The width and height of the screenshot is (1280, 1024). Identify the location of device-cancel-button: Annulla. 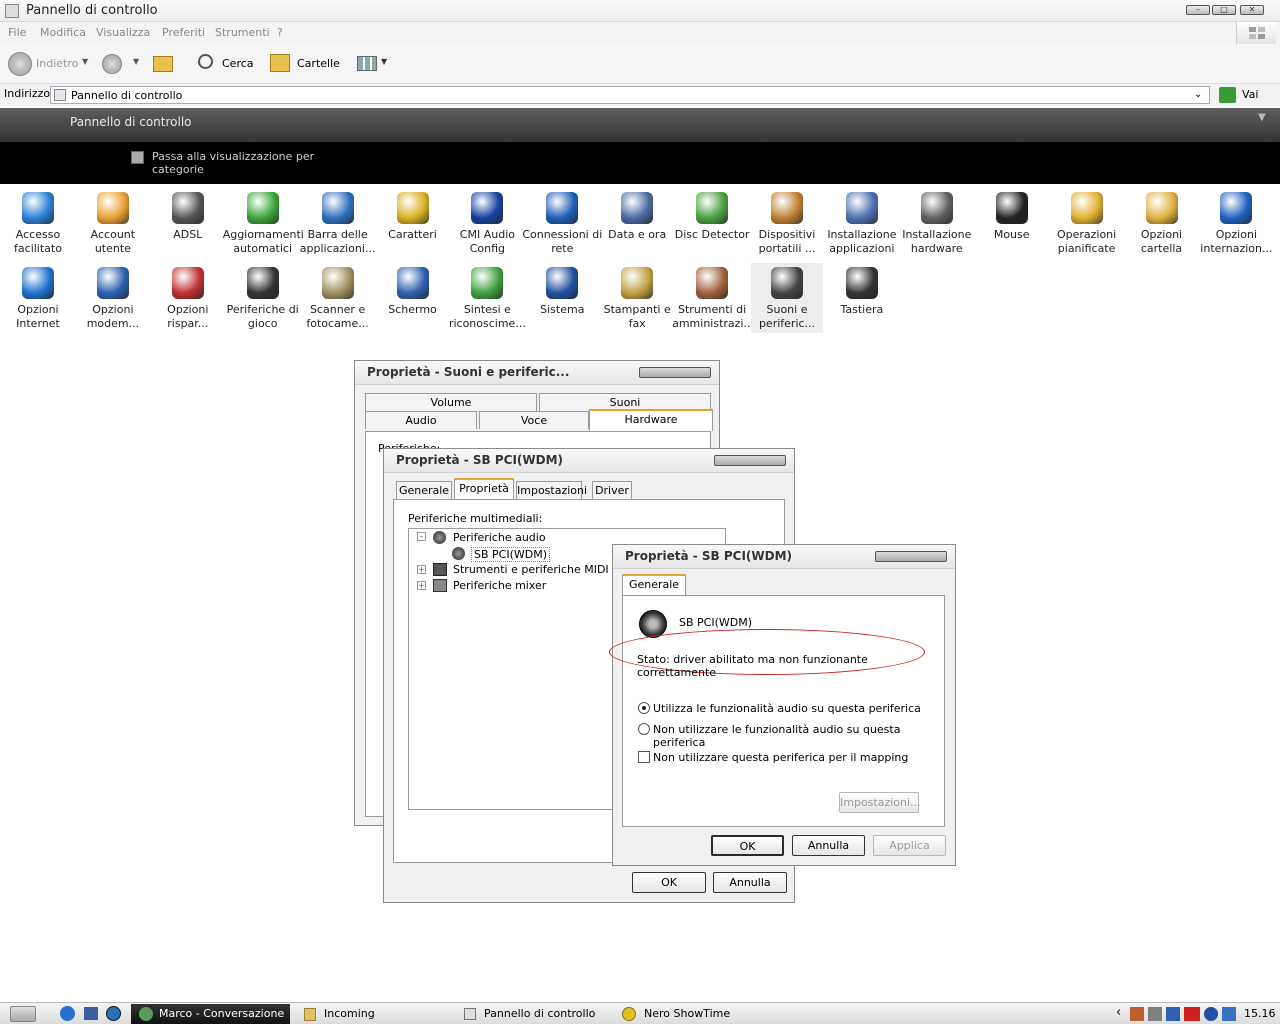
(750, 882).